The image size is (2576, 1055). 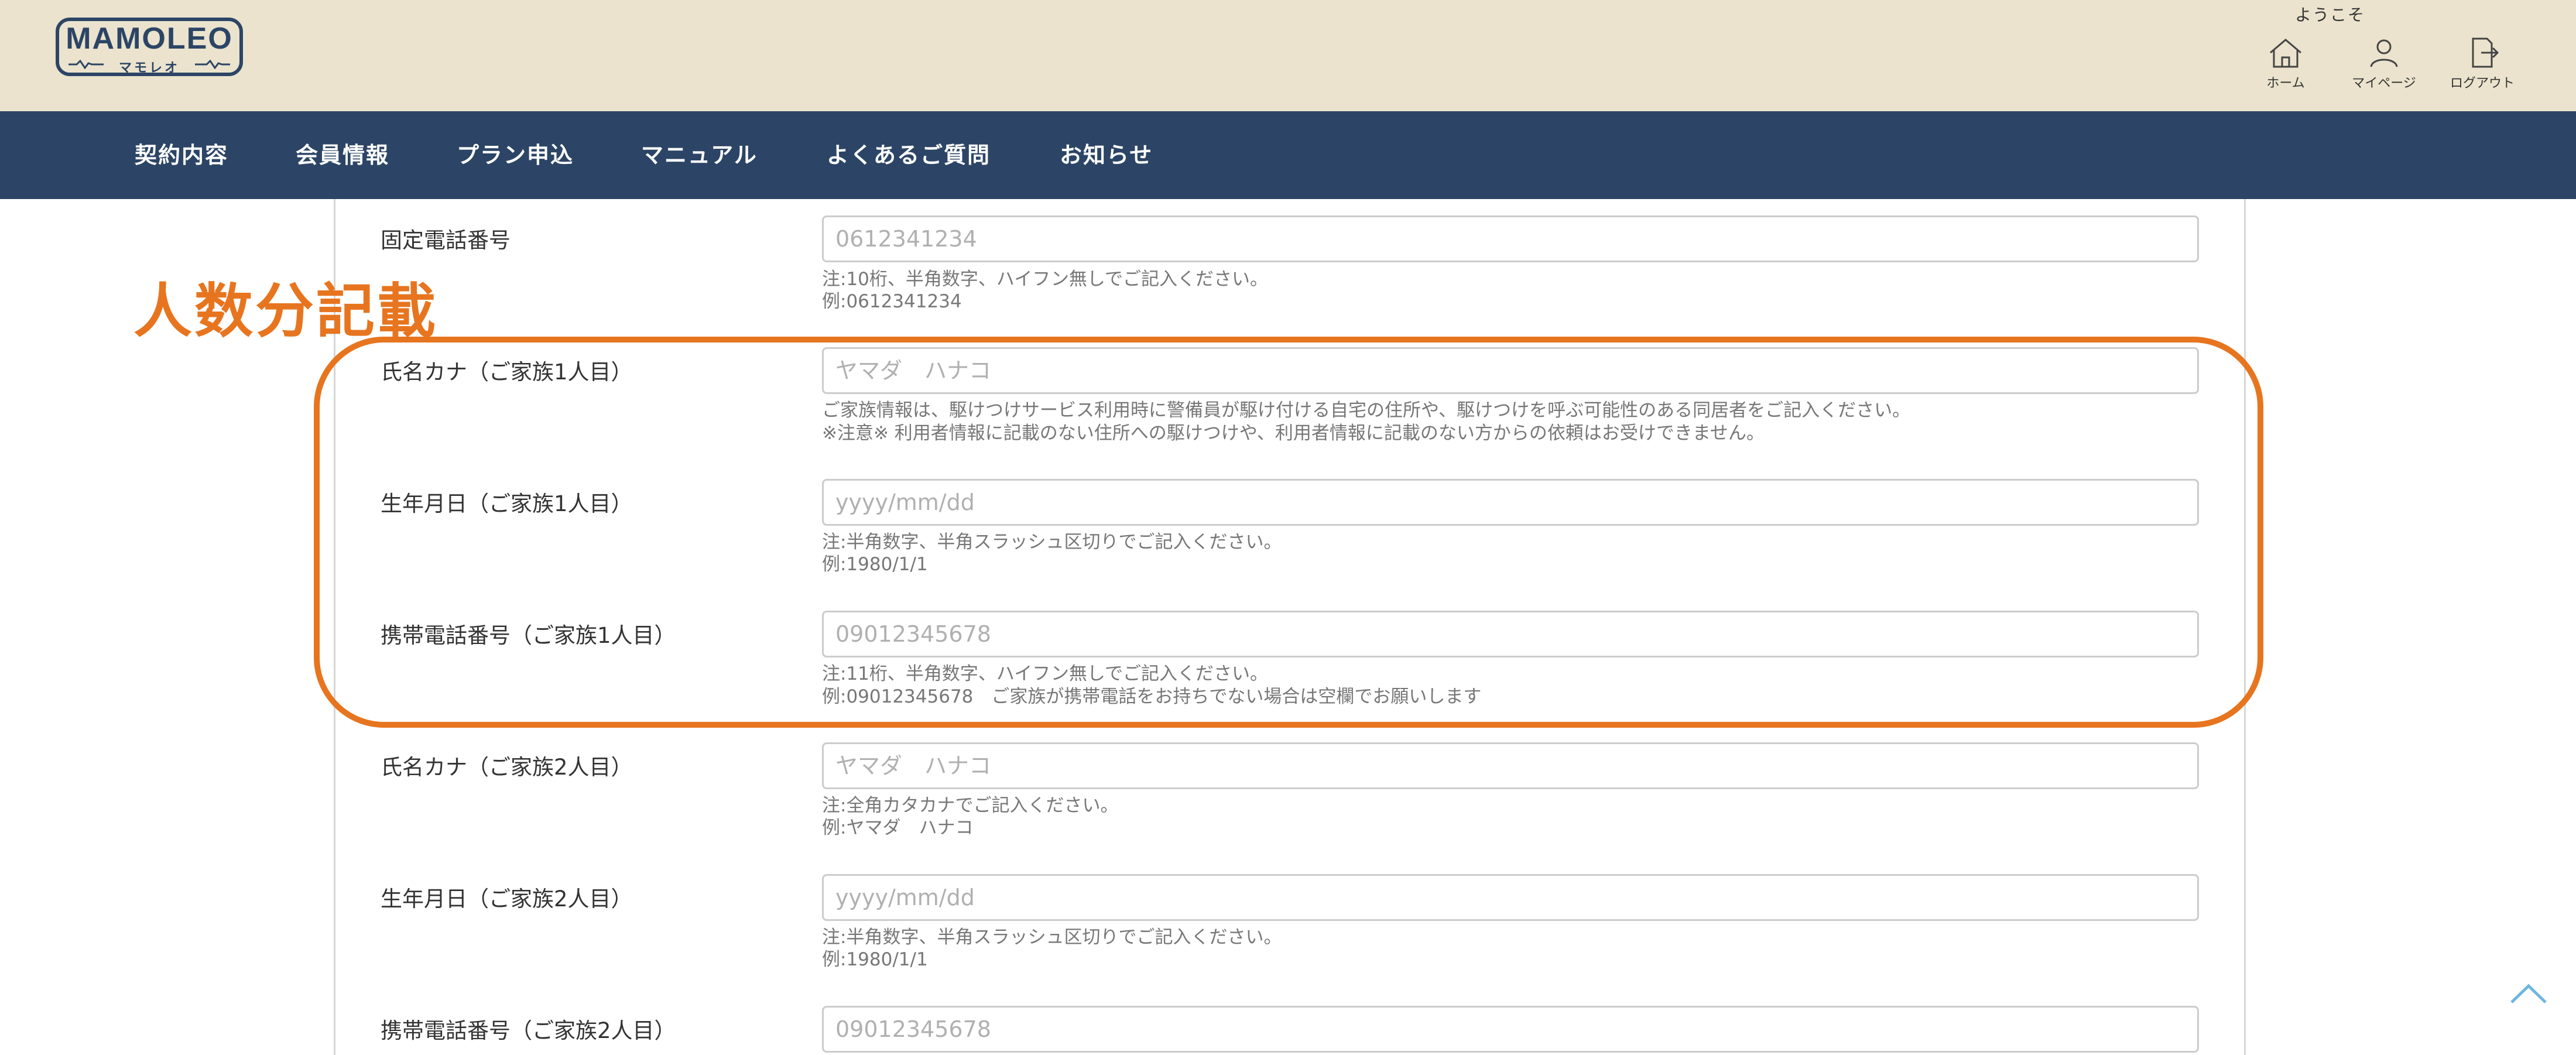 I want to click on logo-wave-right-icon, so click(x=212, y=64).